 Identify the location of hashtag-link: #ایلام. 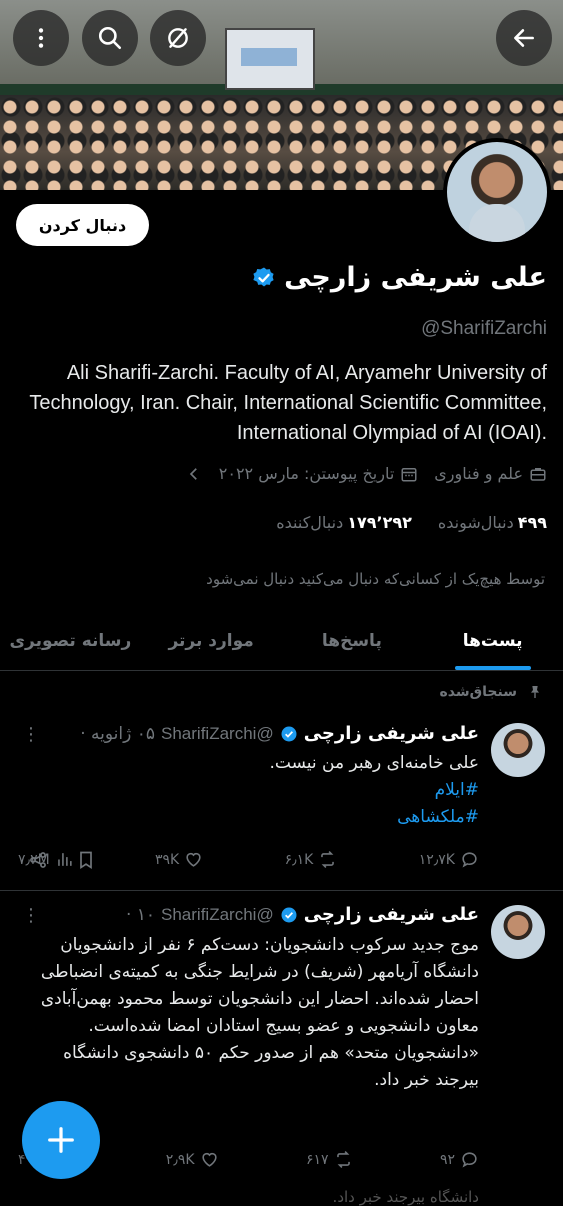
(247, 790).